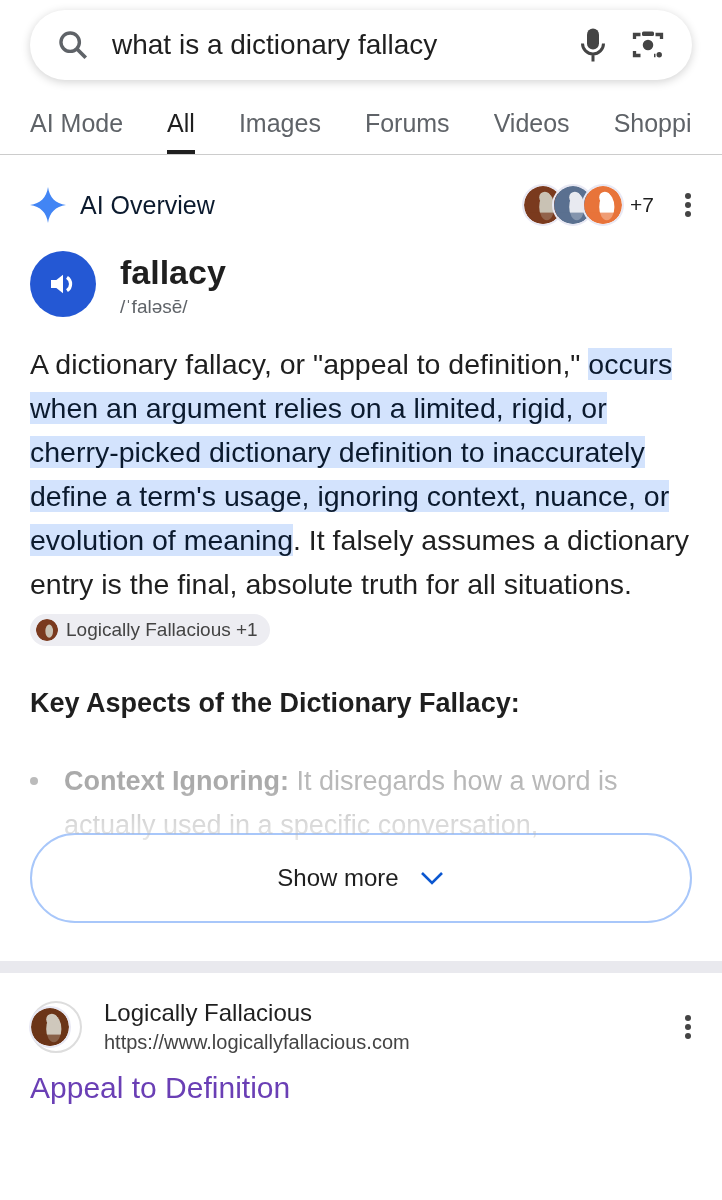 The width and height of the screenshot is (722, 1200). I want to click on pronunciation: /ˈfaləsē/, so click(154, 307).